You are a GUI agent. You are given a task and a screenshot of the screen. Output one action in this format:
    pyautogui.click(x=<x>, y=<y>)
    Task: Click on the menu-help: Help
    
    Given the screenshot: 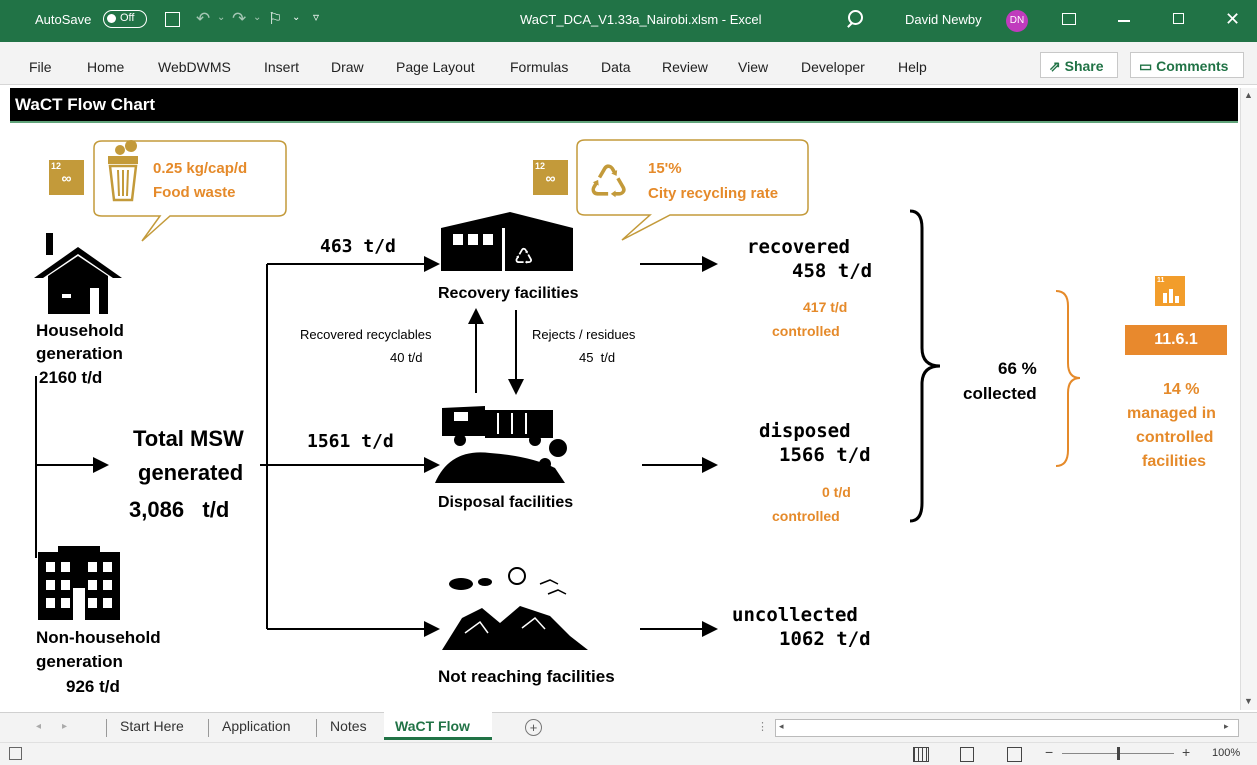 What is the action you would take?
    pyautogui.click(x=912, y=67)
    